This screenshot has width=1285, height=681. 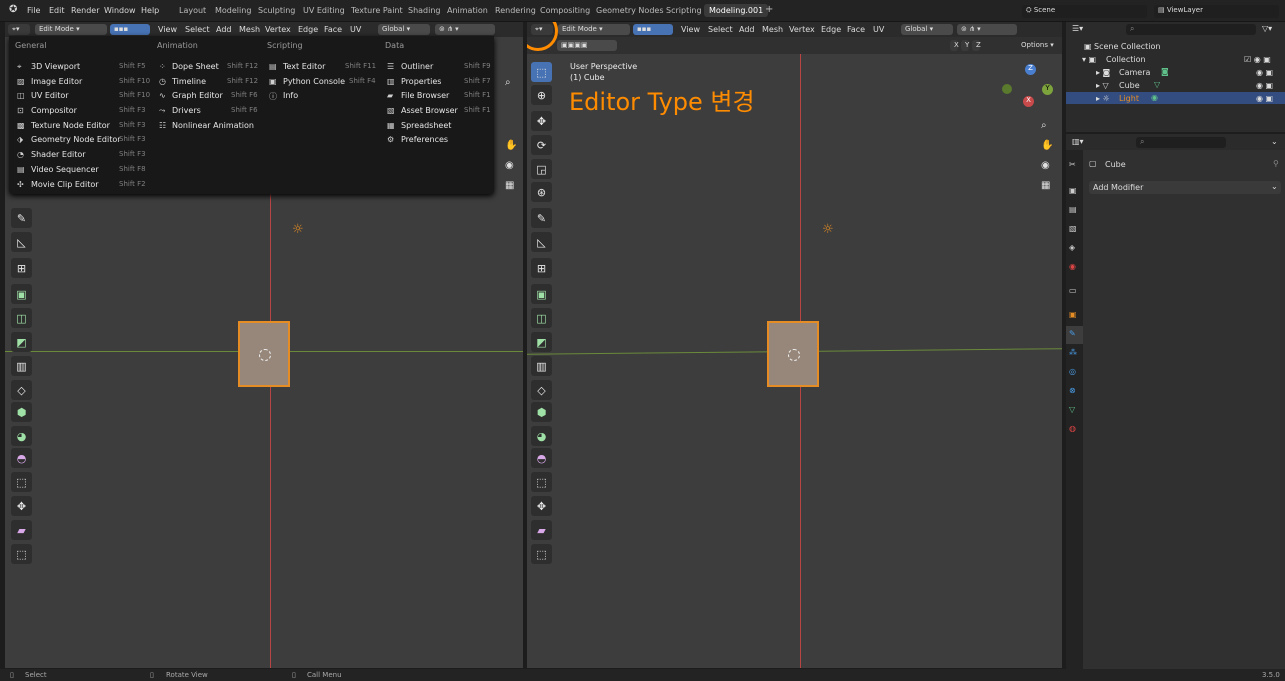 What do you see at coordinates (541, 554) in the screenshot?
I see `rip-tool-right: ⬚` at bounding box center [541, 554].